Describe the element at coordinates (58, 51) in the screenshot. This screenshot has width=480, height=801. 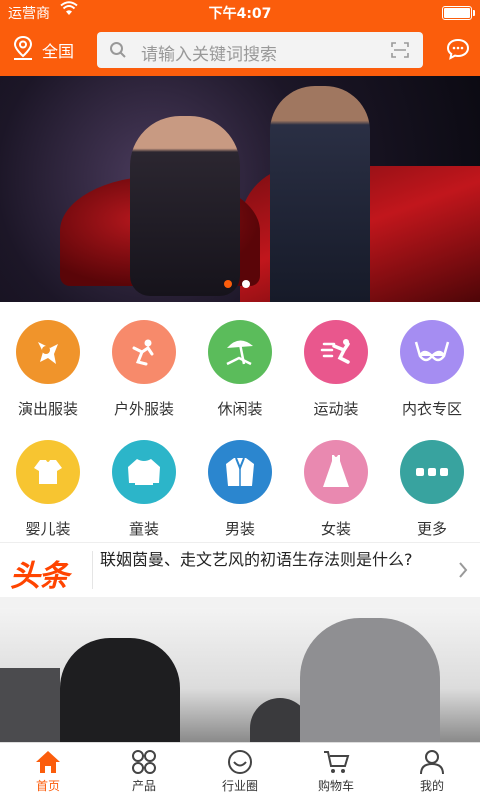
I see `location-label: 全国` at that location.